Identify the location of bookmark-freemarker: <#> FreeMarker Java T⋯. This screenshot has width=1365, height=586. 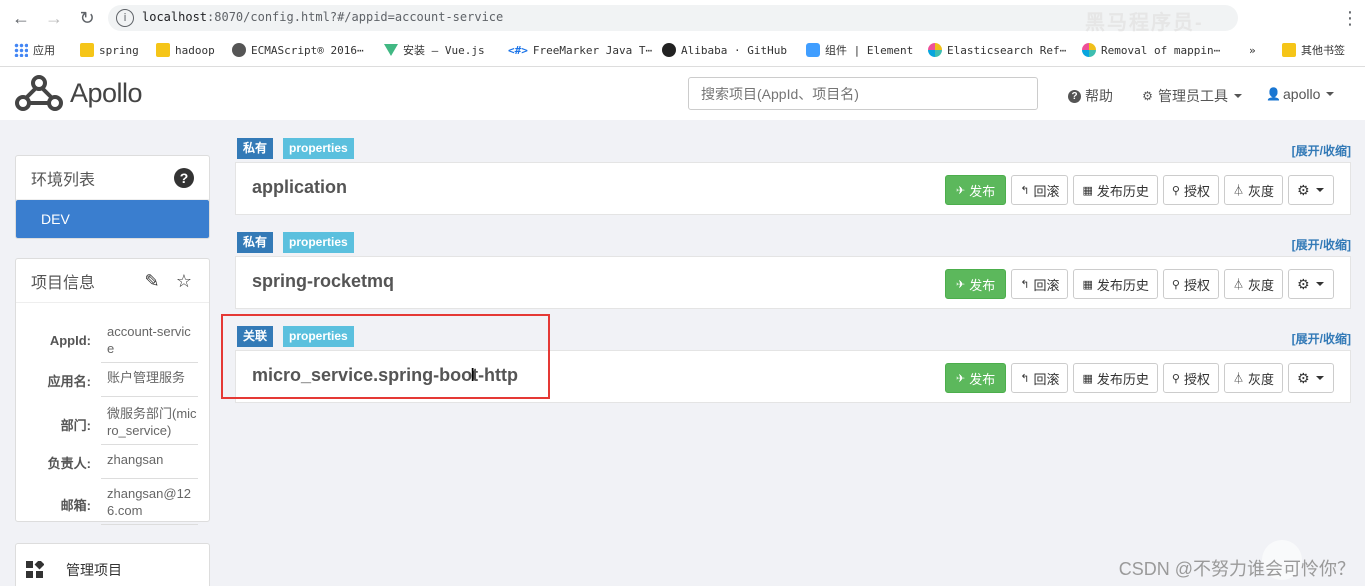
(580, 50).